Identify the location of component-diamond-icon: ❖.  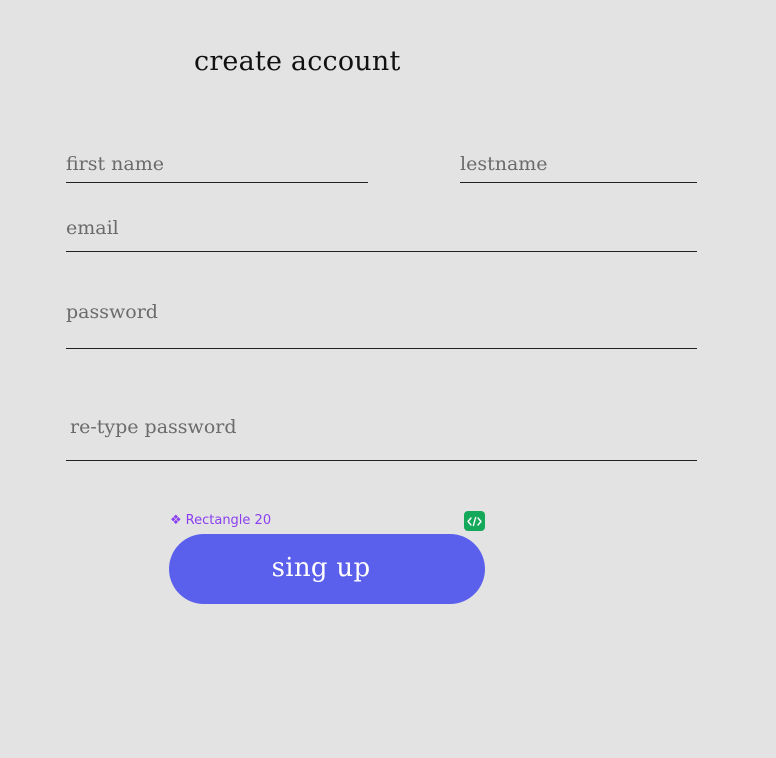
(176, 520).